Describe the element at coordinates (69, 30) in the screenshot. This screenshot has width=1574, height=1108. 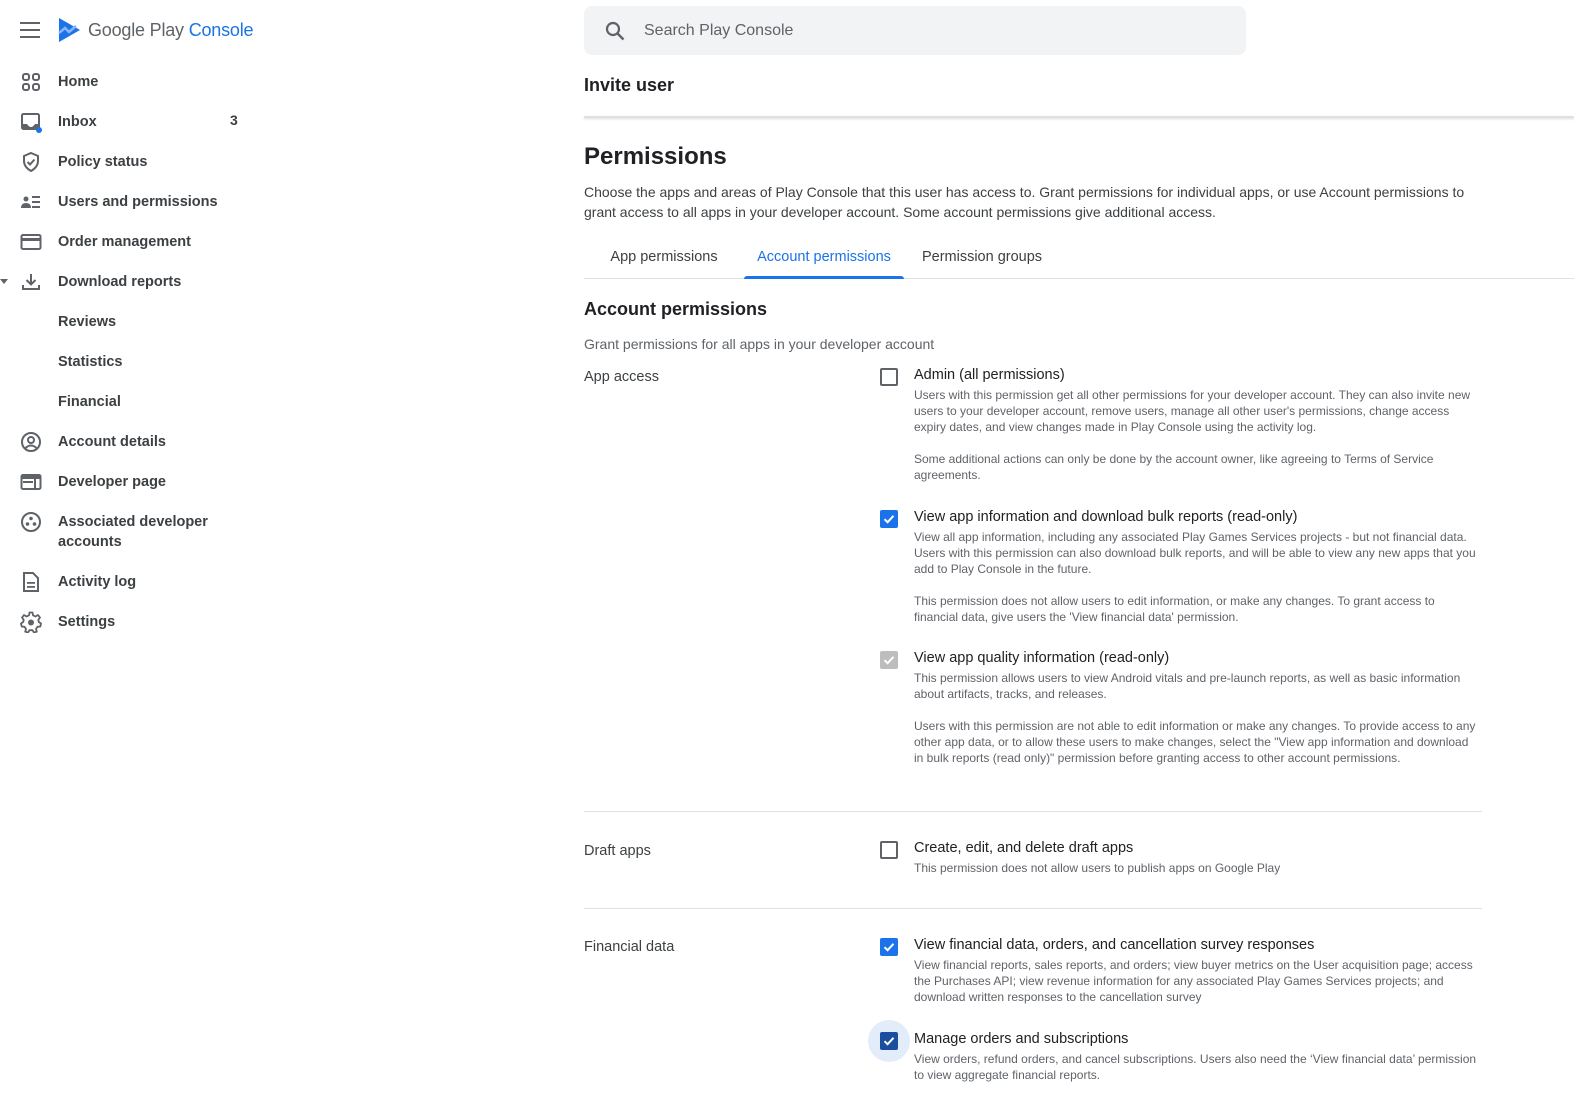
I see `play-console-logo-icon` at that location.